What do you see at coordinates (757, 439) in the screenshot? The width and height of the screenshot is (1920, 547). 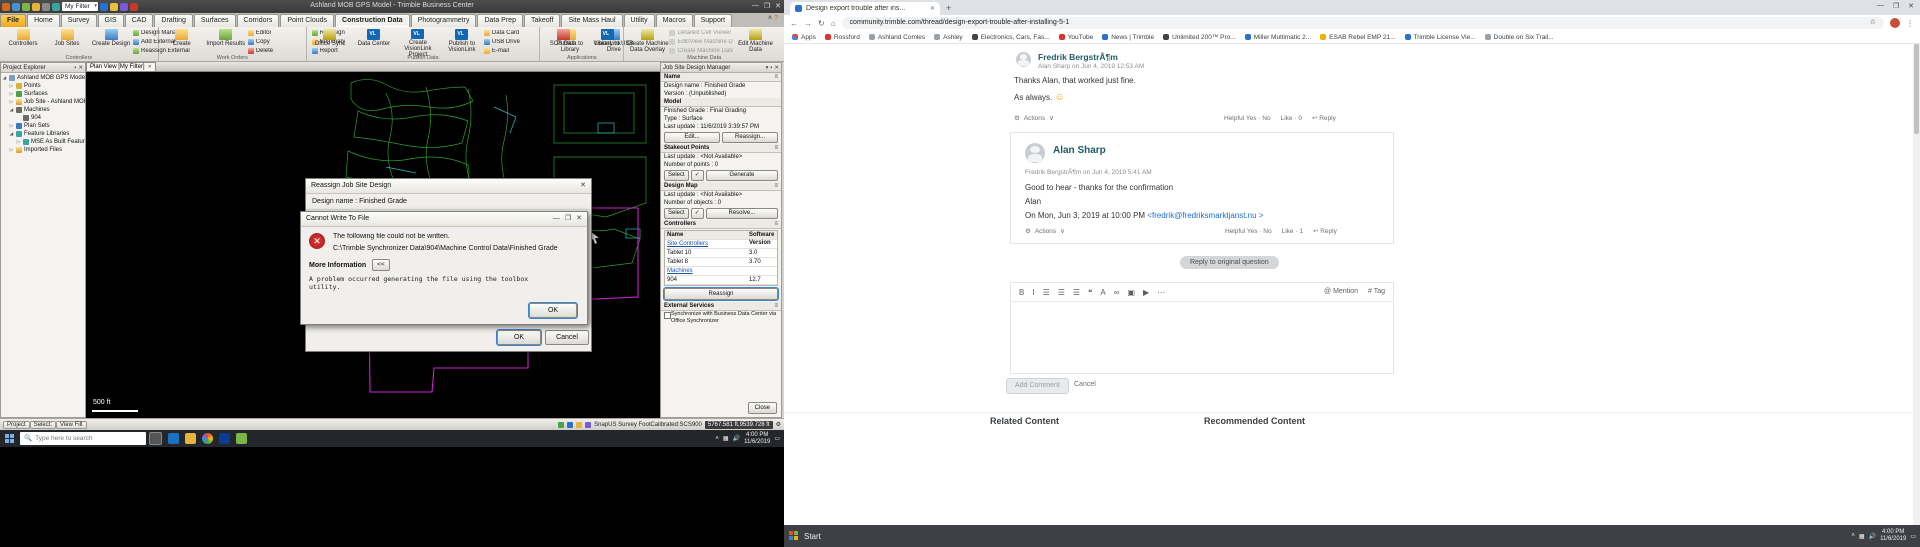 I see `clock: 4:00 PM 11/6/2019` at bounding box center [757, 439].